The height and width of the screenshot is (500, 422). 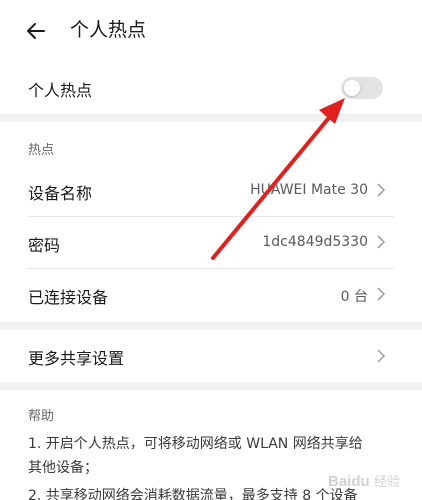 I want to click on password-label: 密码, so click(x=44, y=245).